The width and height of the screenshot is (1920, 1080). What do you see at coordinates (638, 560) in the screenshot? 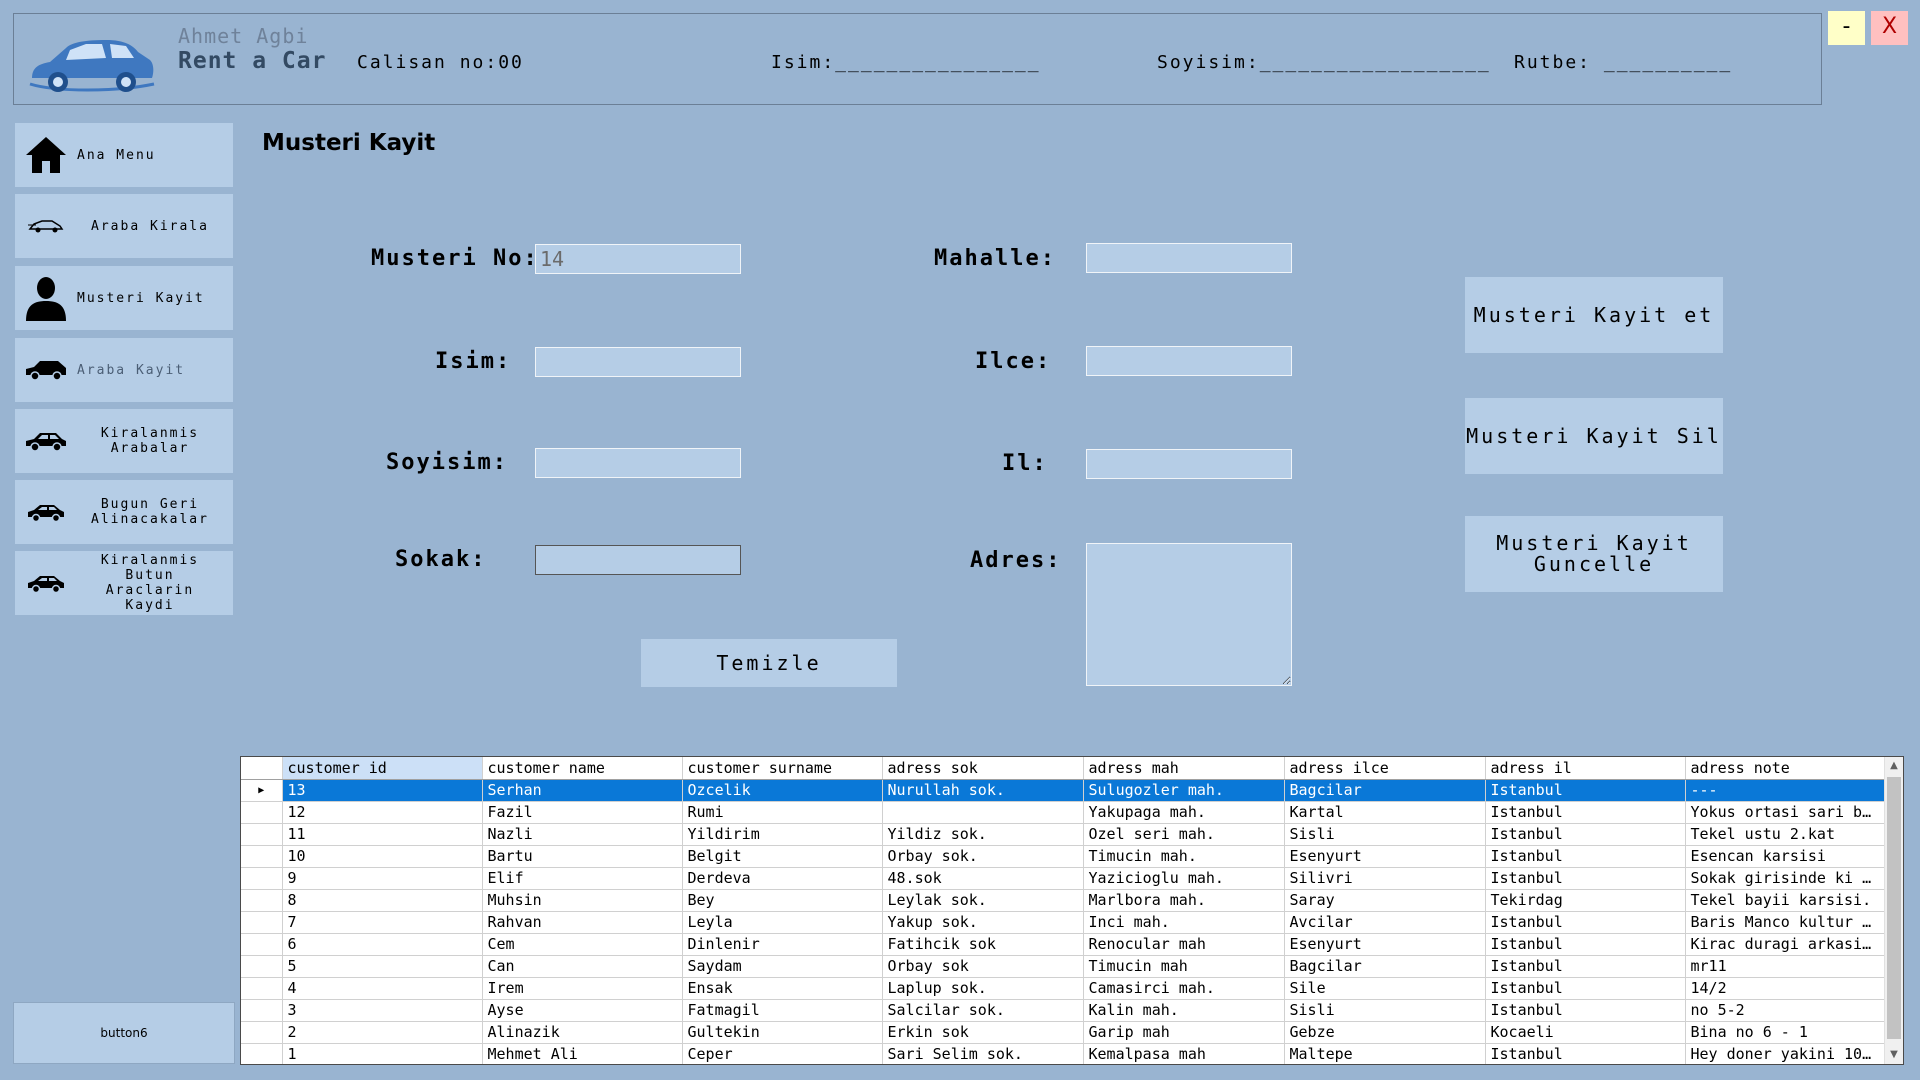
I see `street-field` at bounding box center [638, 560].